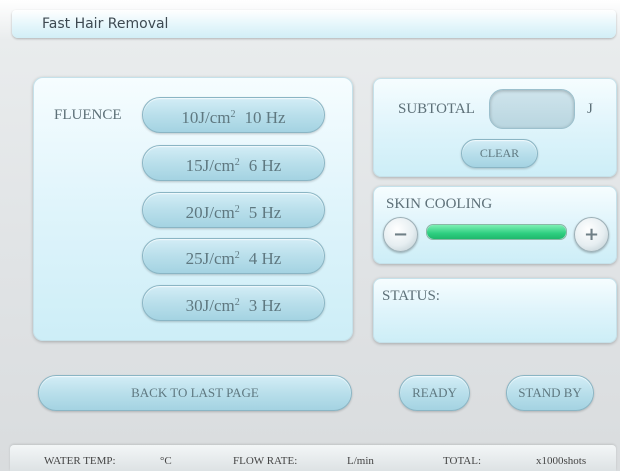 Image resolution: width=620 pixels, height=471 pixels. Describe the element at coordinates (434, 393) in the screenshot. I see `ready-button: READY` at that location.